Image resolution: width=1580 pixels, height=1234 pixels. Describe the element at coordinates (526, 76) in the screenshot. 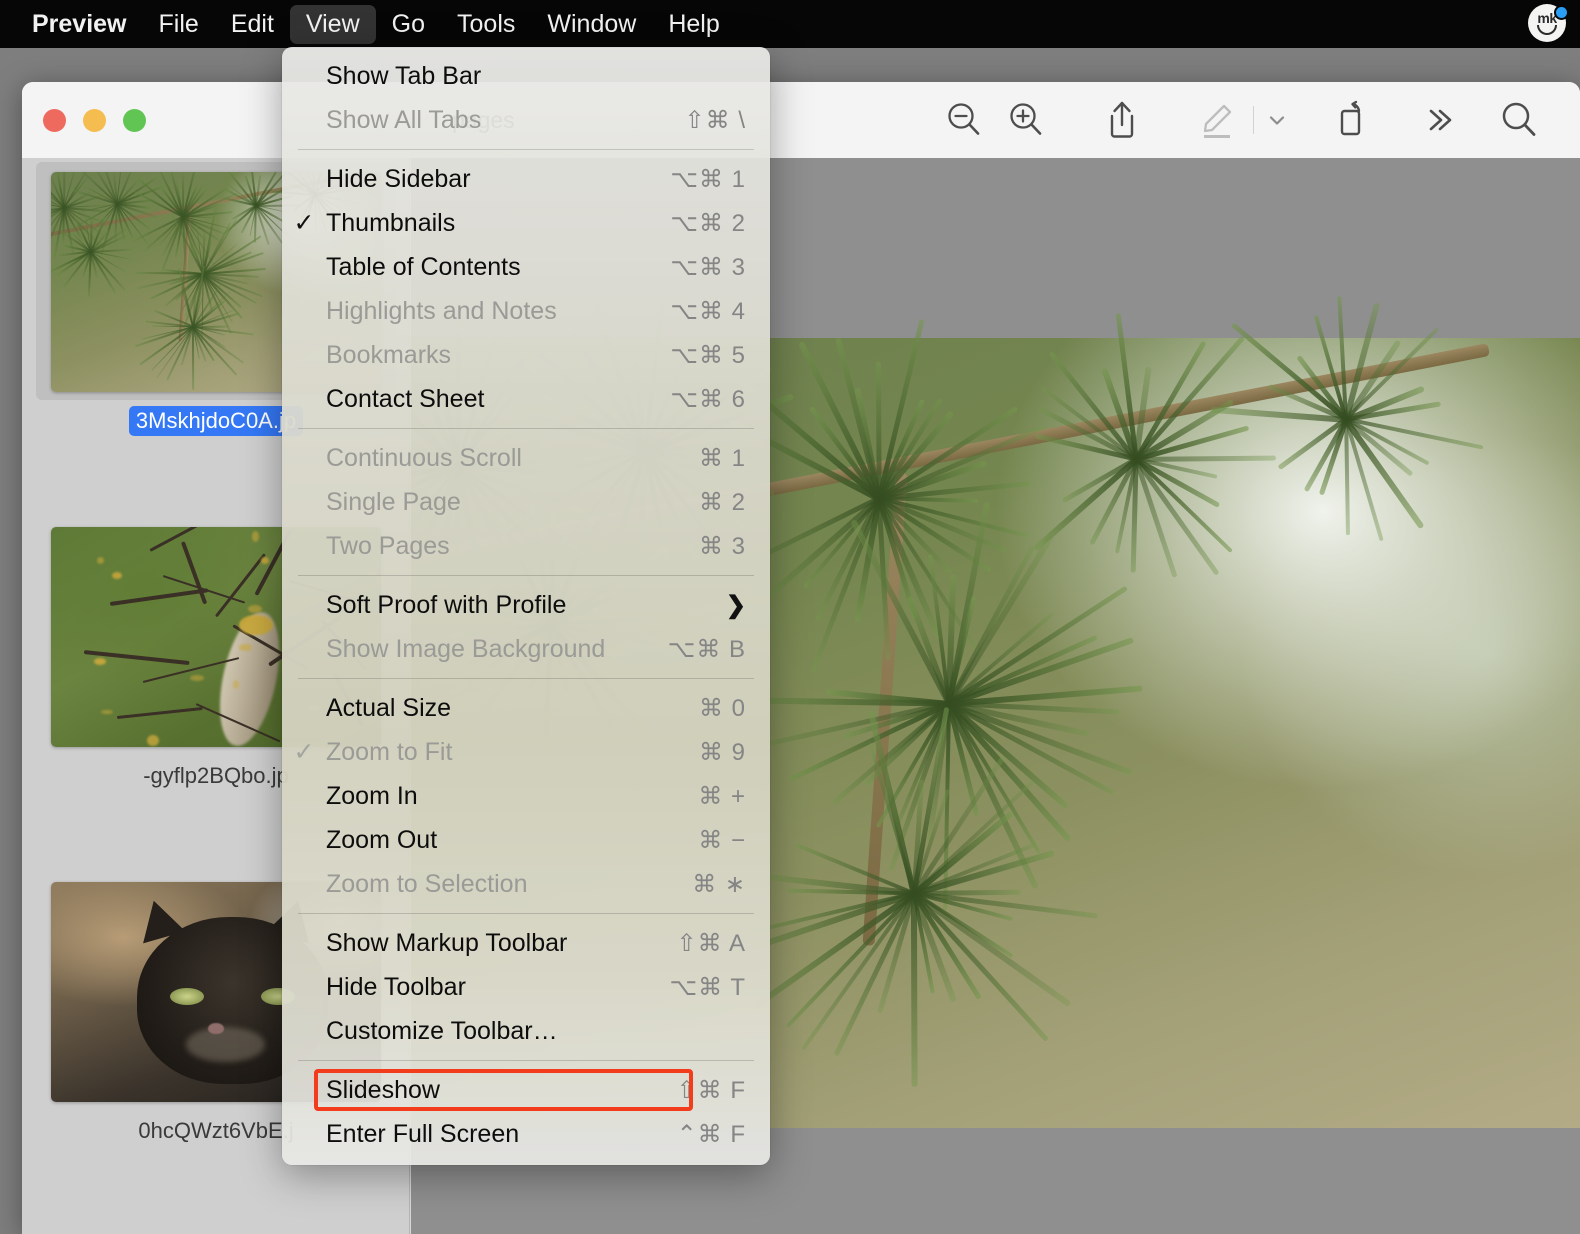

I see `menu-item-show-tab-bar: Show Tab Bar` at that location.